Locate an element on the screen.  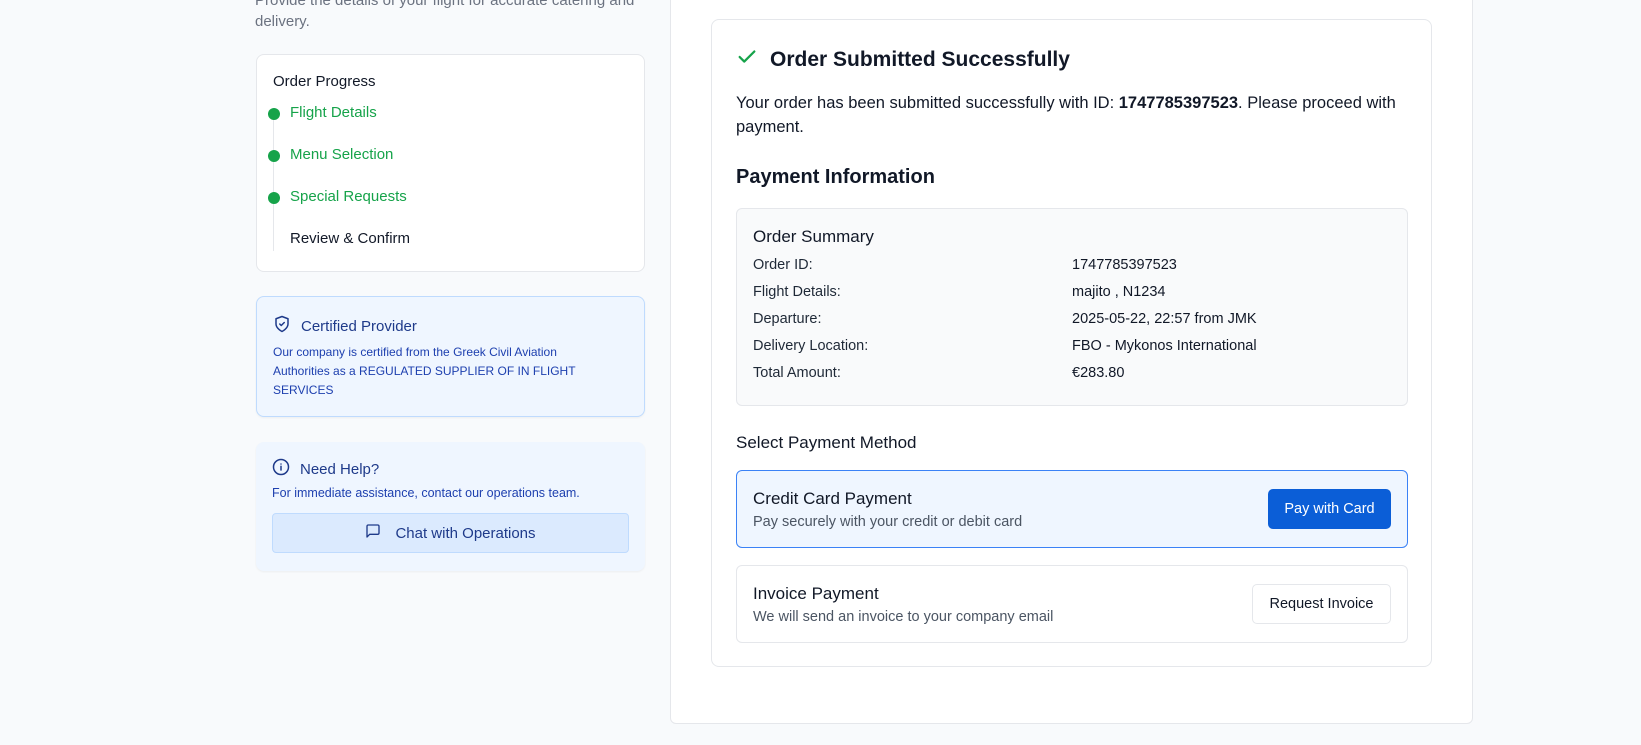
step-label: Review & Confirm is located at coordinates (350, 238).